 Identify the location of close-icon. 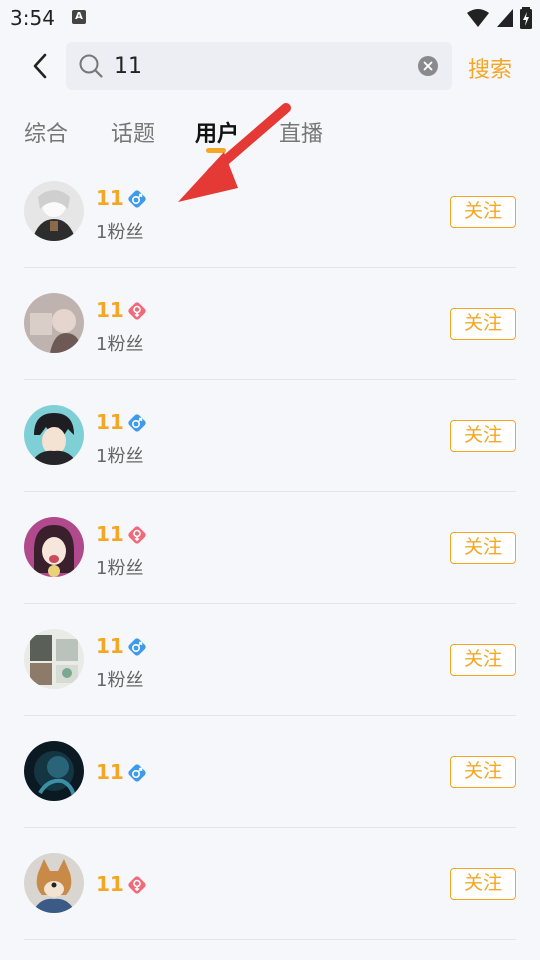
(428, 66).